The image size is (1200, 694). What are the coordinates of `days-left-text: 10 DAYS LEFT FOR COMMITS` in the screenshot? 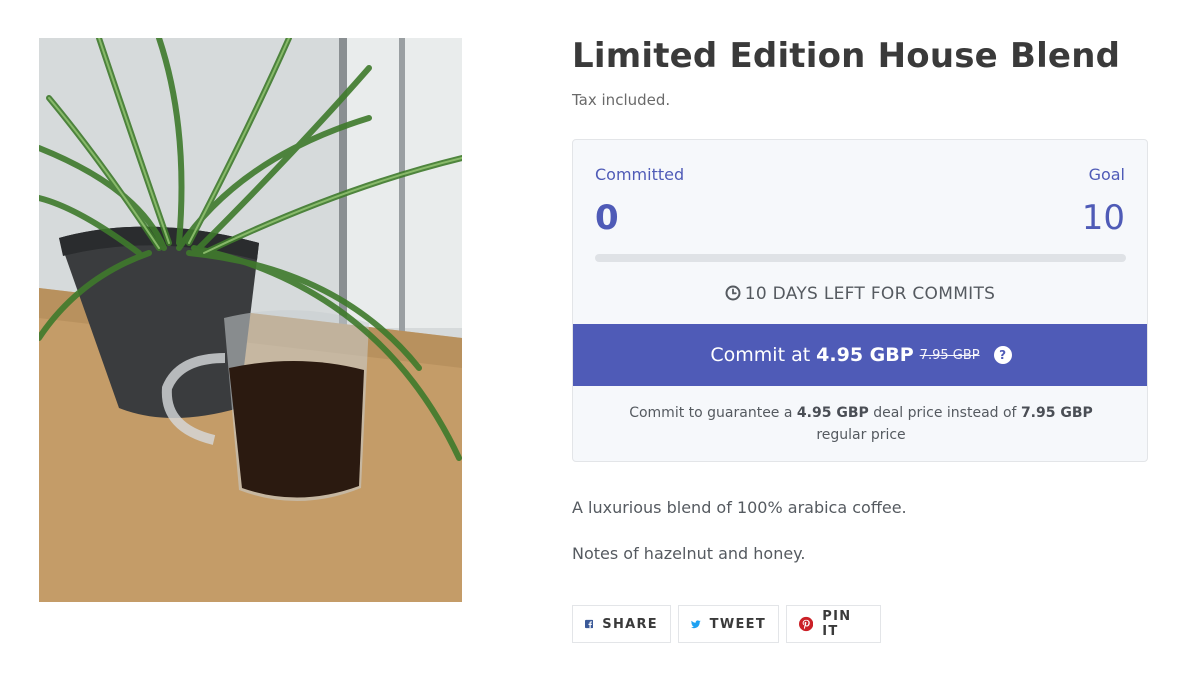 It's located at (870, 294).